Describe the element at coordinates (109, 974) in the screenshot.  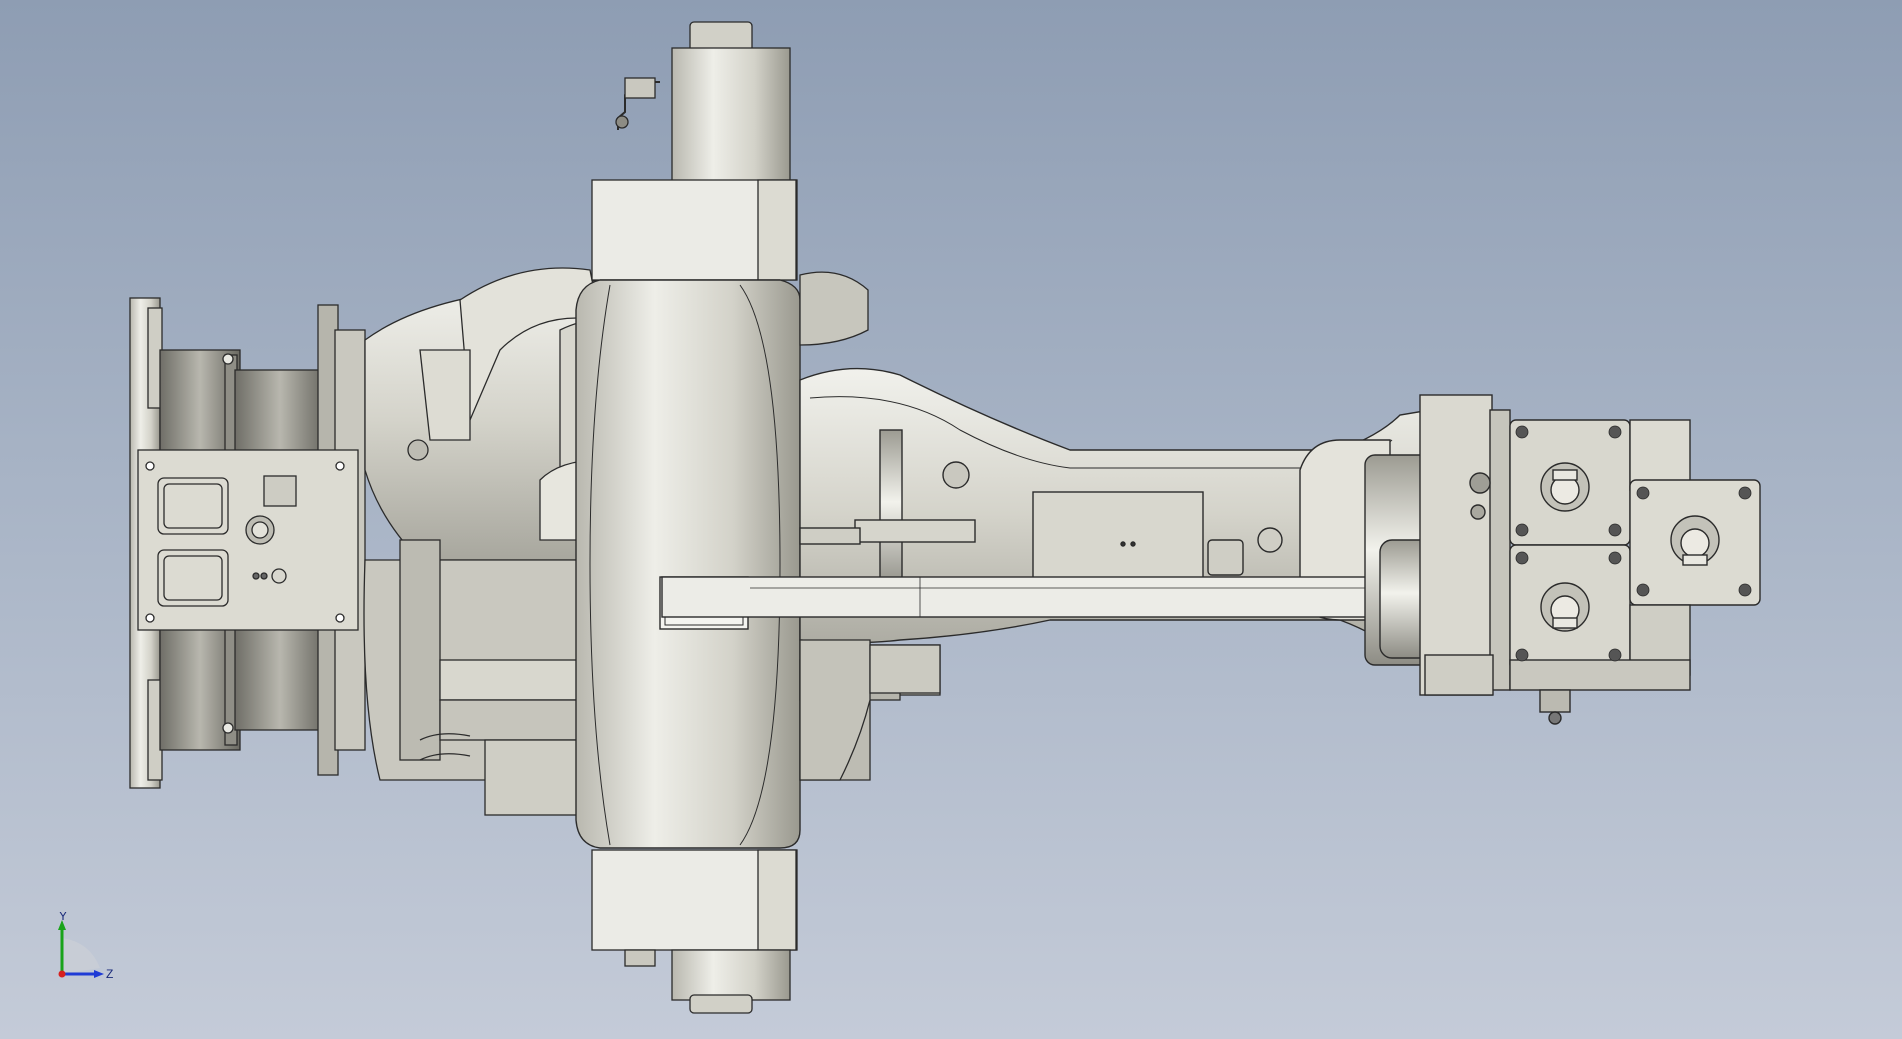
I see `z-axis-label: Z` at that location.